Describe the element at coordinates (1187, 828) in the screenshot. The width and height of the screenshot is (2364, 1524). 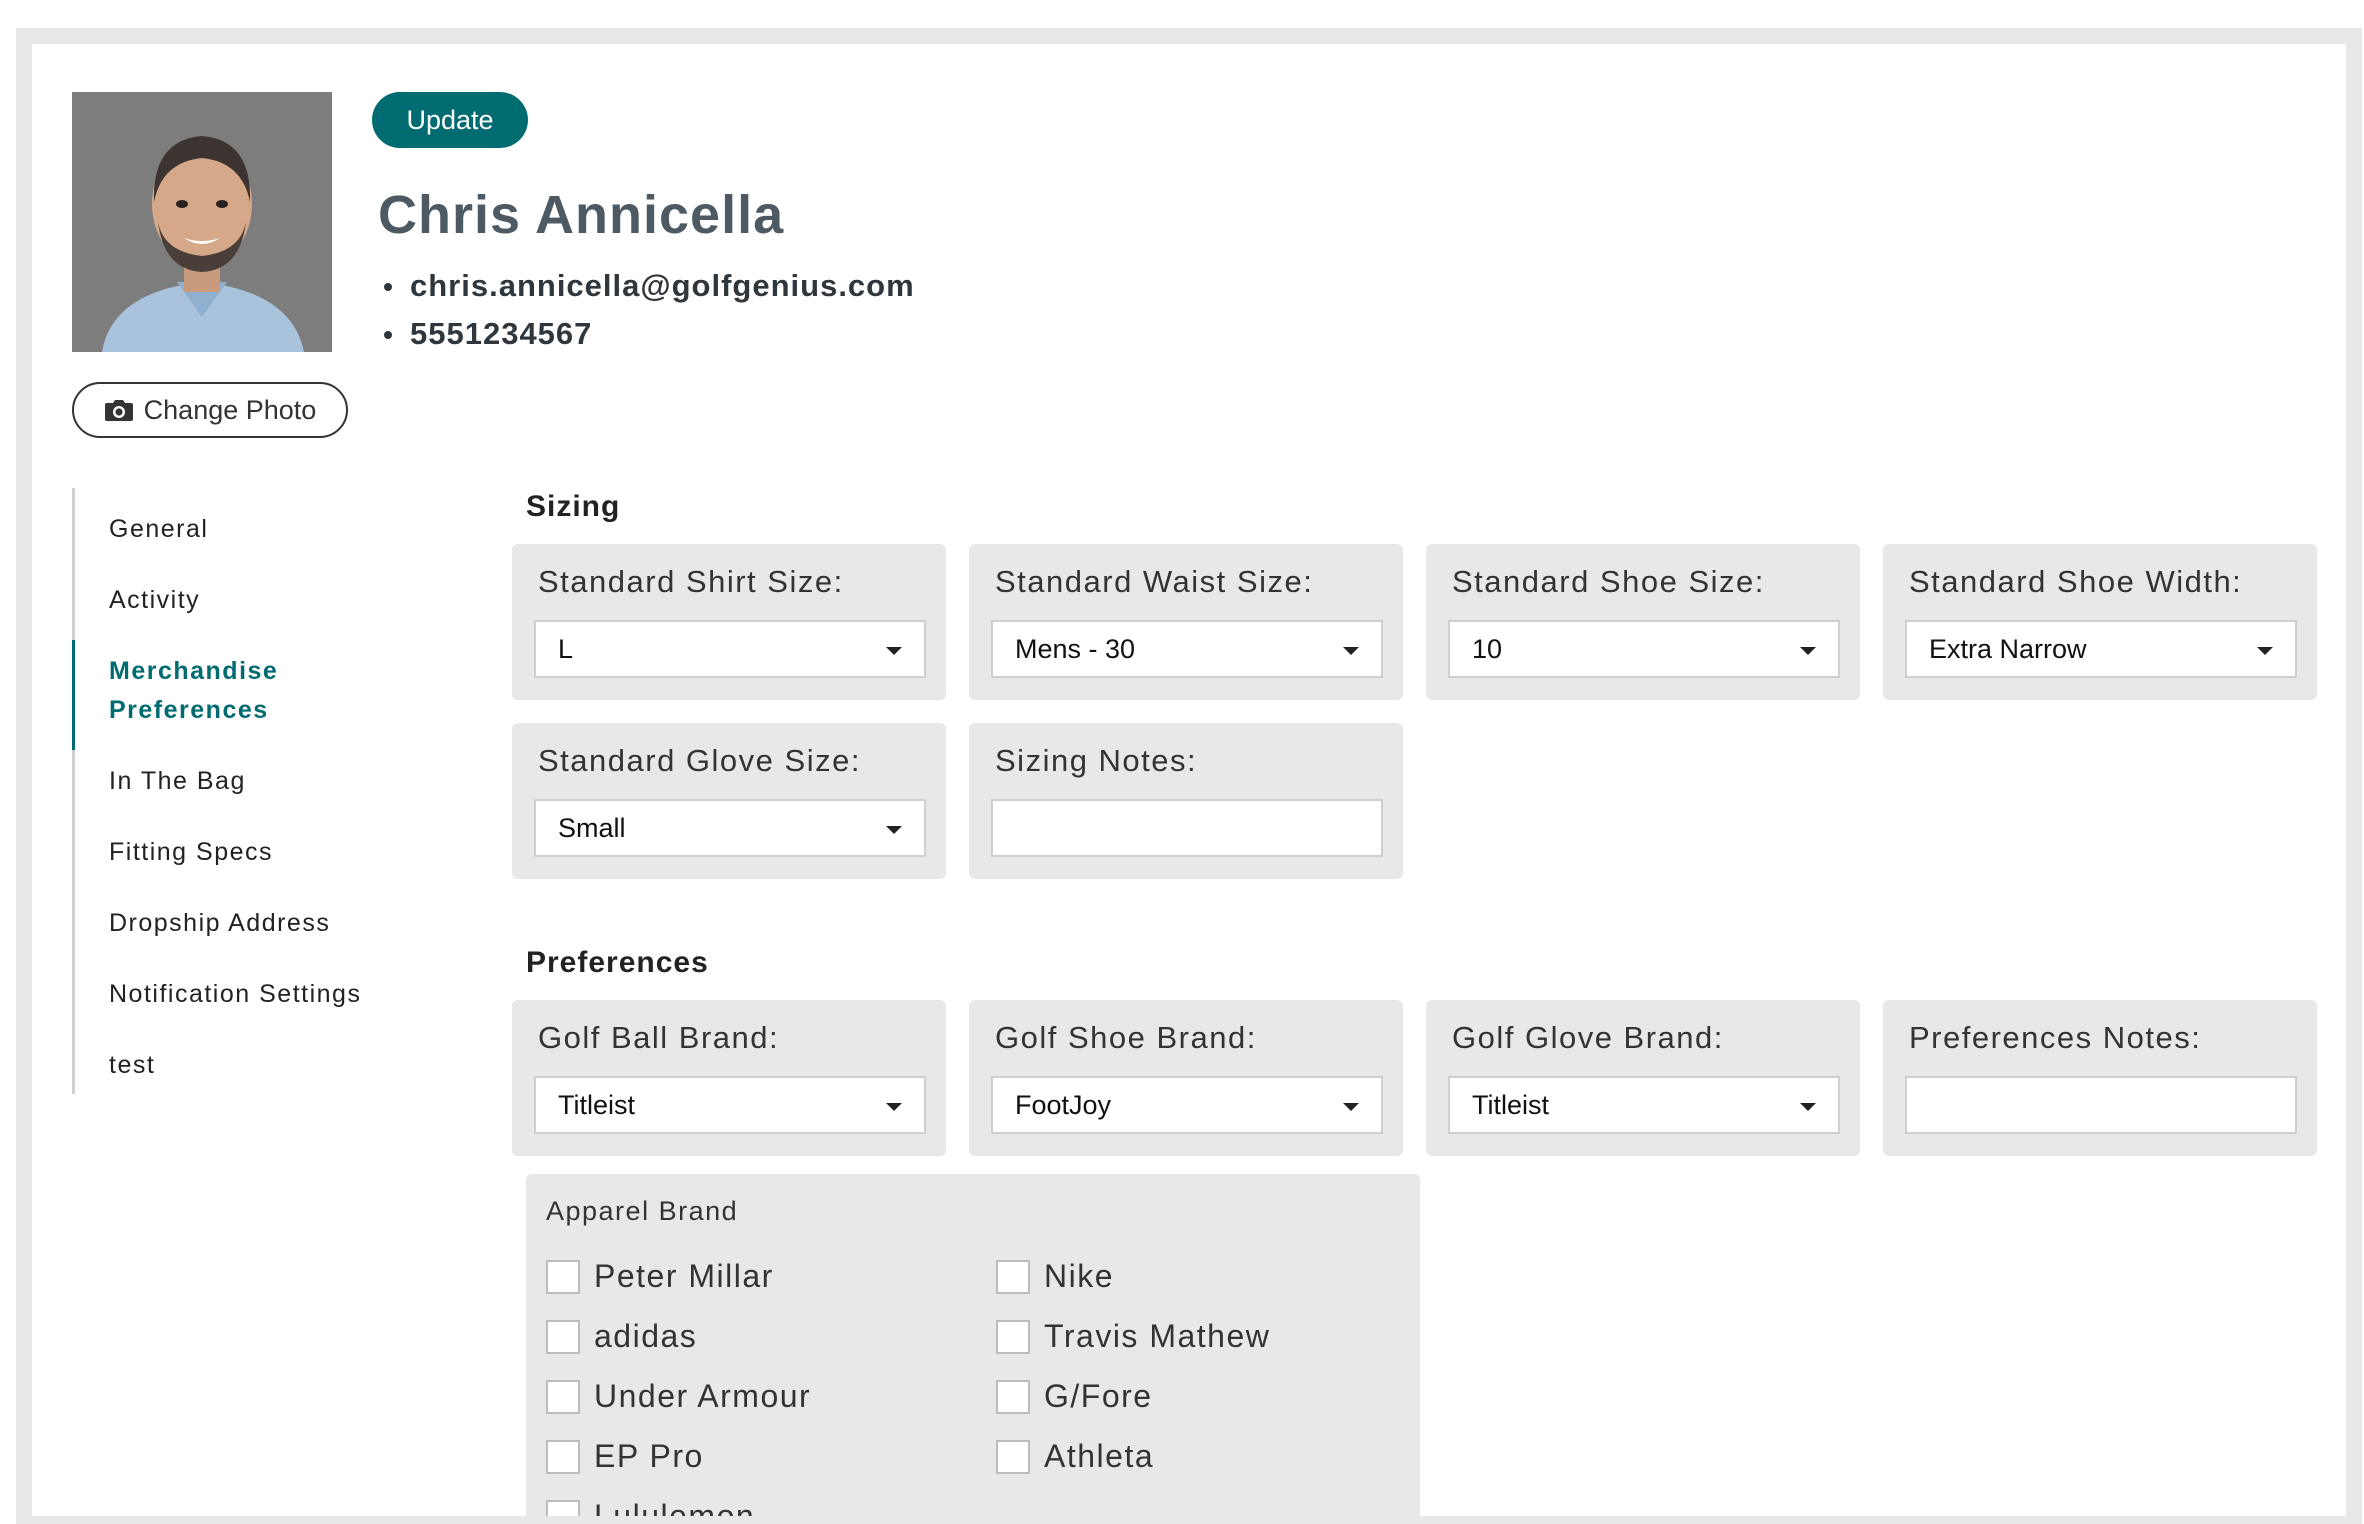
I see `sizing-notes-input` at that location.